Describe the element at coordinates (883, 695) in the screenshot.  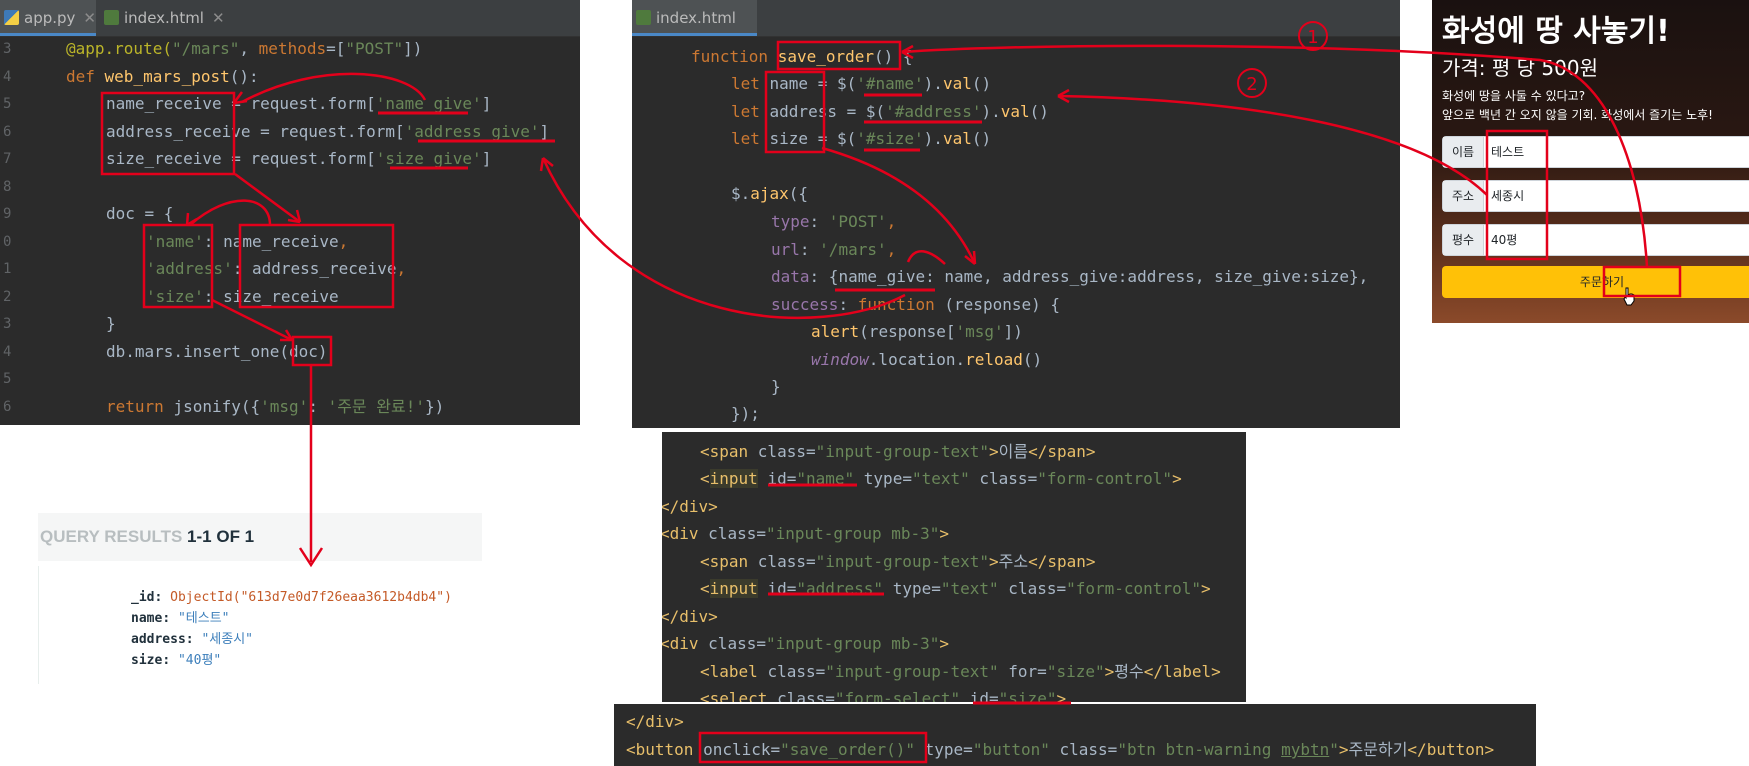
I see `html-line-select-size: <select class="form-select" id="size">` at that location.